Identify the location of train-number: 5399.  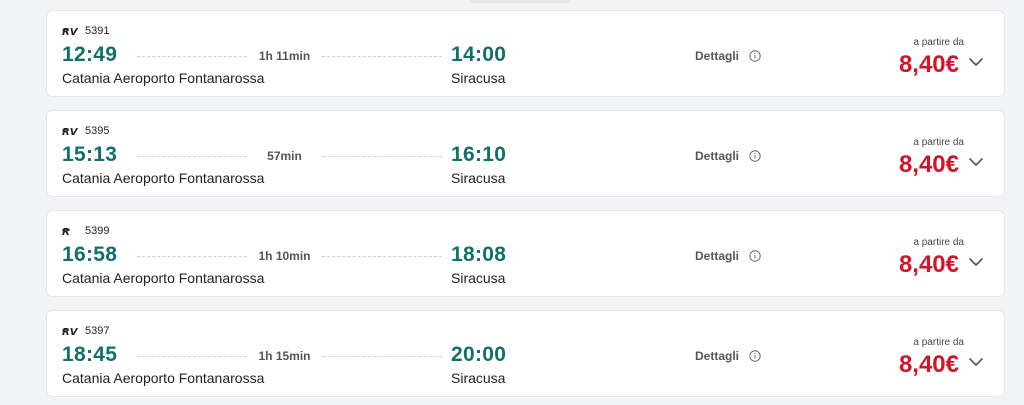
(97, 231).